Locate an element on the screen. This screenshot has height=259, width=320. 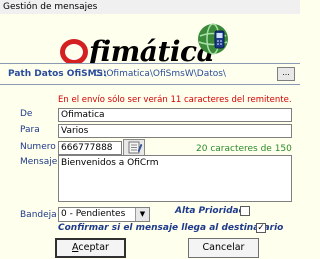
bandeja-select: 0 - Pendientes ▼ is located at coordinates (104, 214).